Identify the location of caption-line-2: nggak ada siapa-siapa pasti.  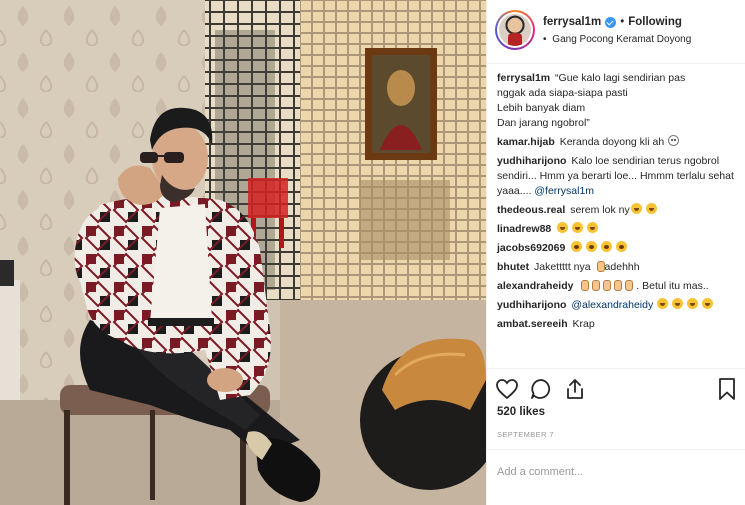
(562, 93).